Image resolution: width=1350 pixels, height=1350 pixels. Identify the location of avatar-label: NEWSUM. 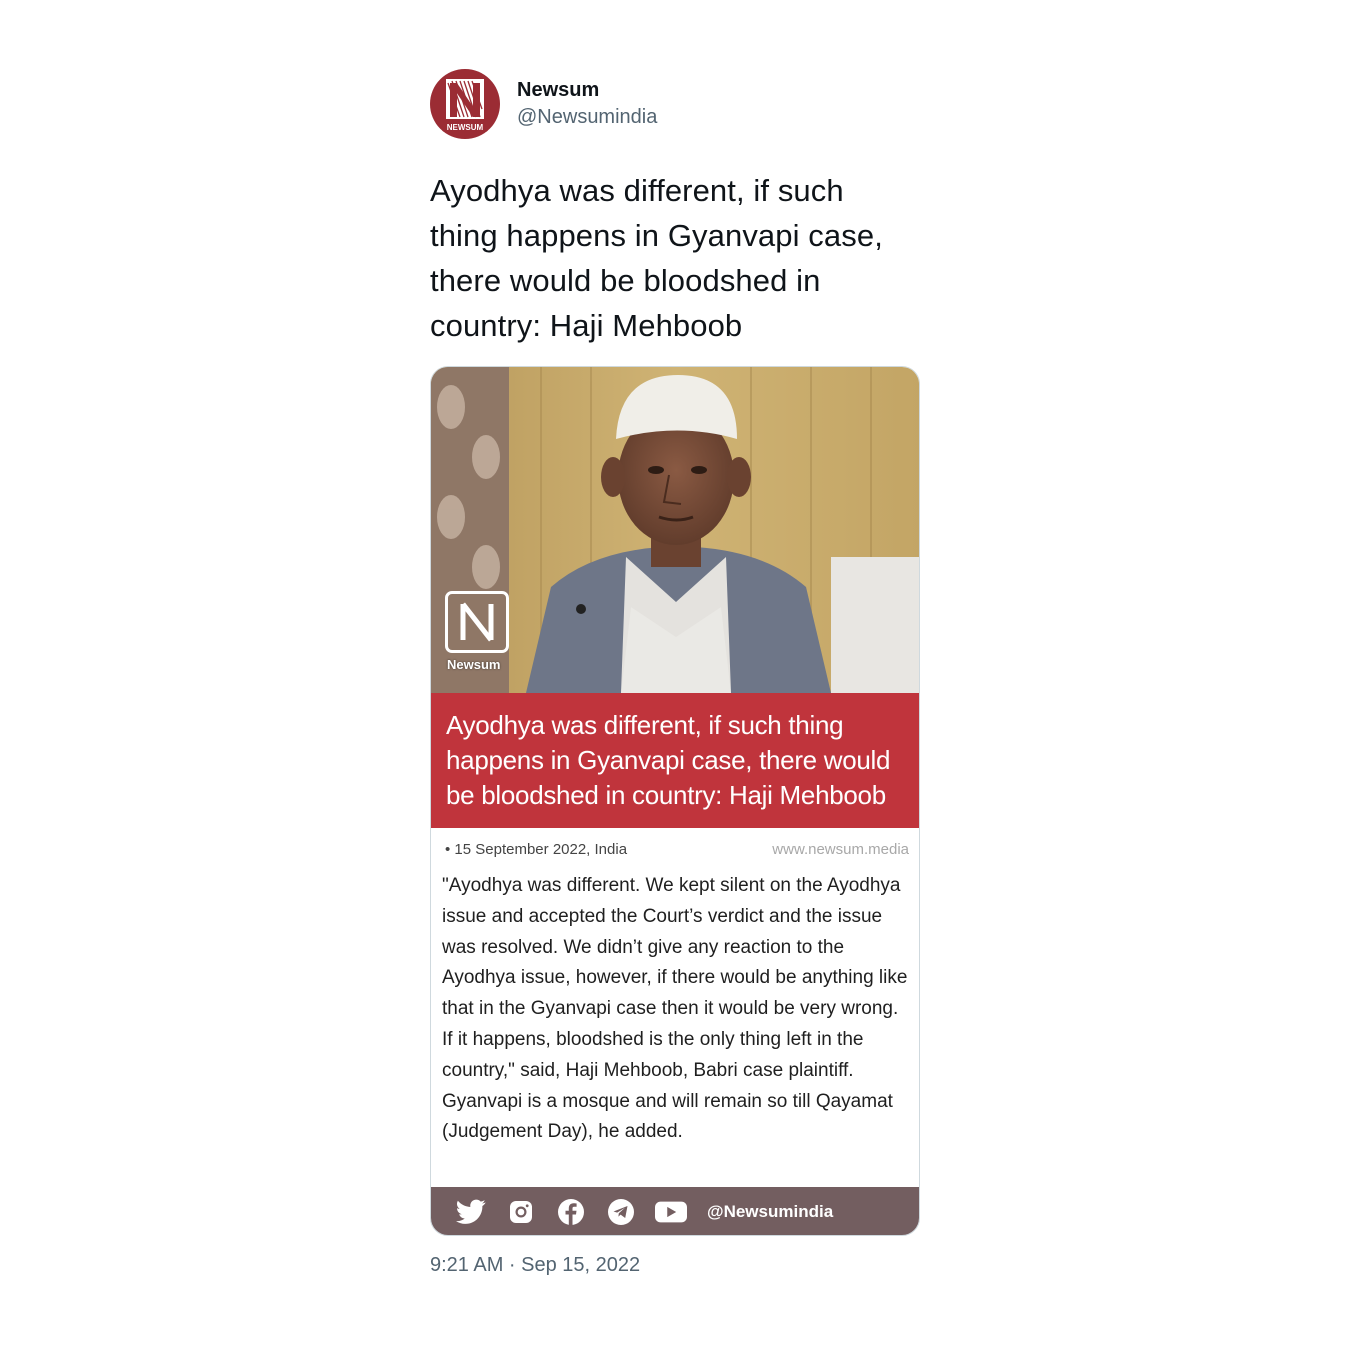
(465, 127).